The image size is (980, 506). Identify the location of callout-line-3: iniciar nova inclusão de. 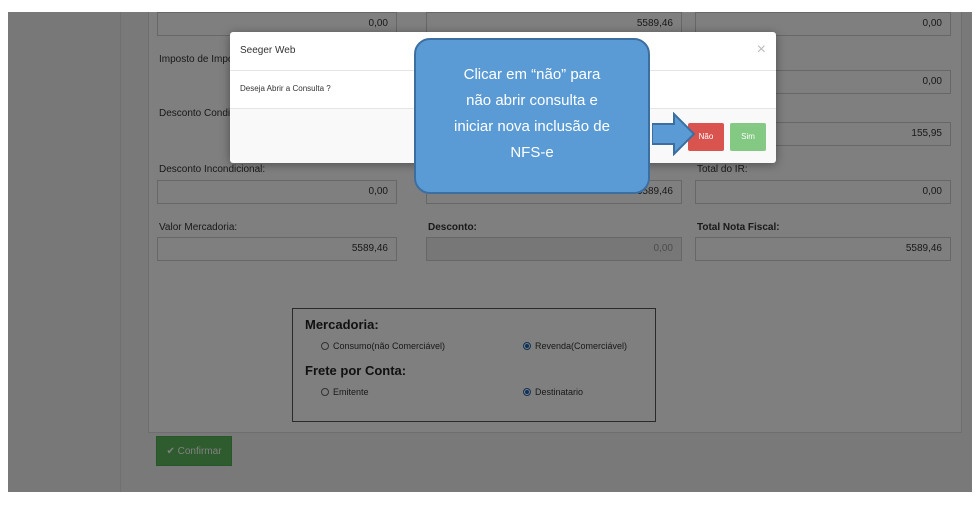
(532, 126).